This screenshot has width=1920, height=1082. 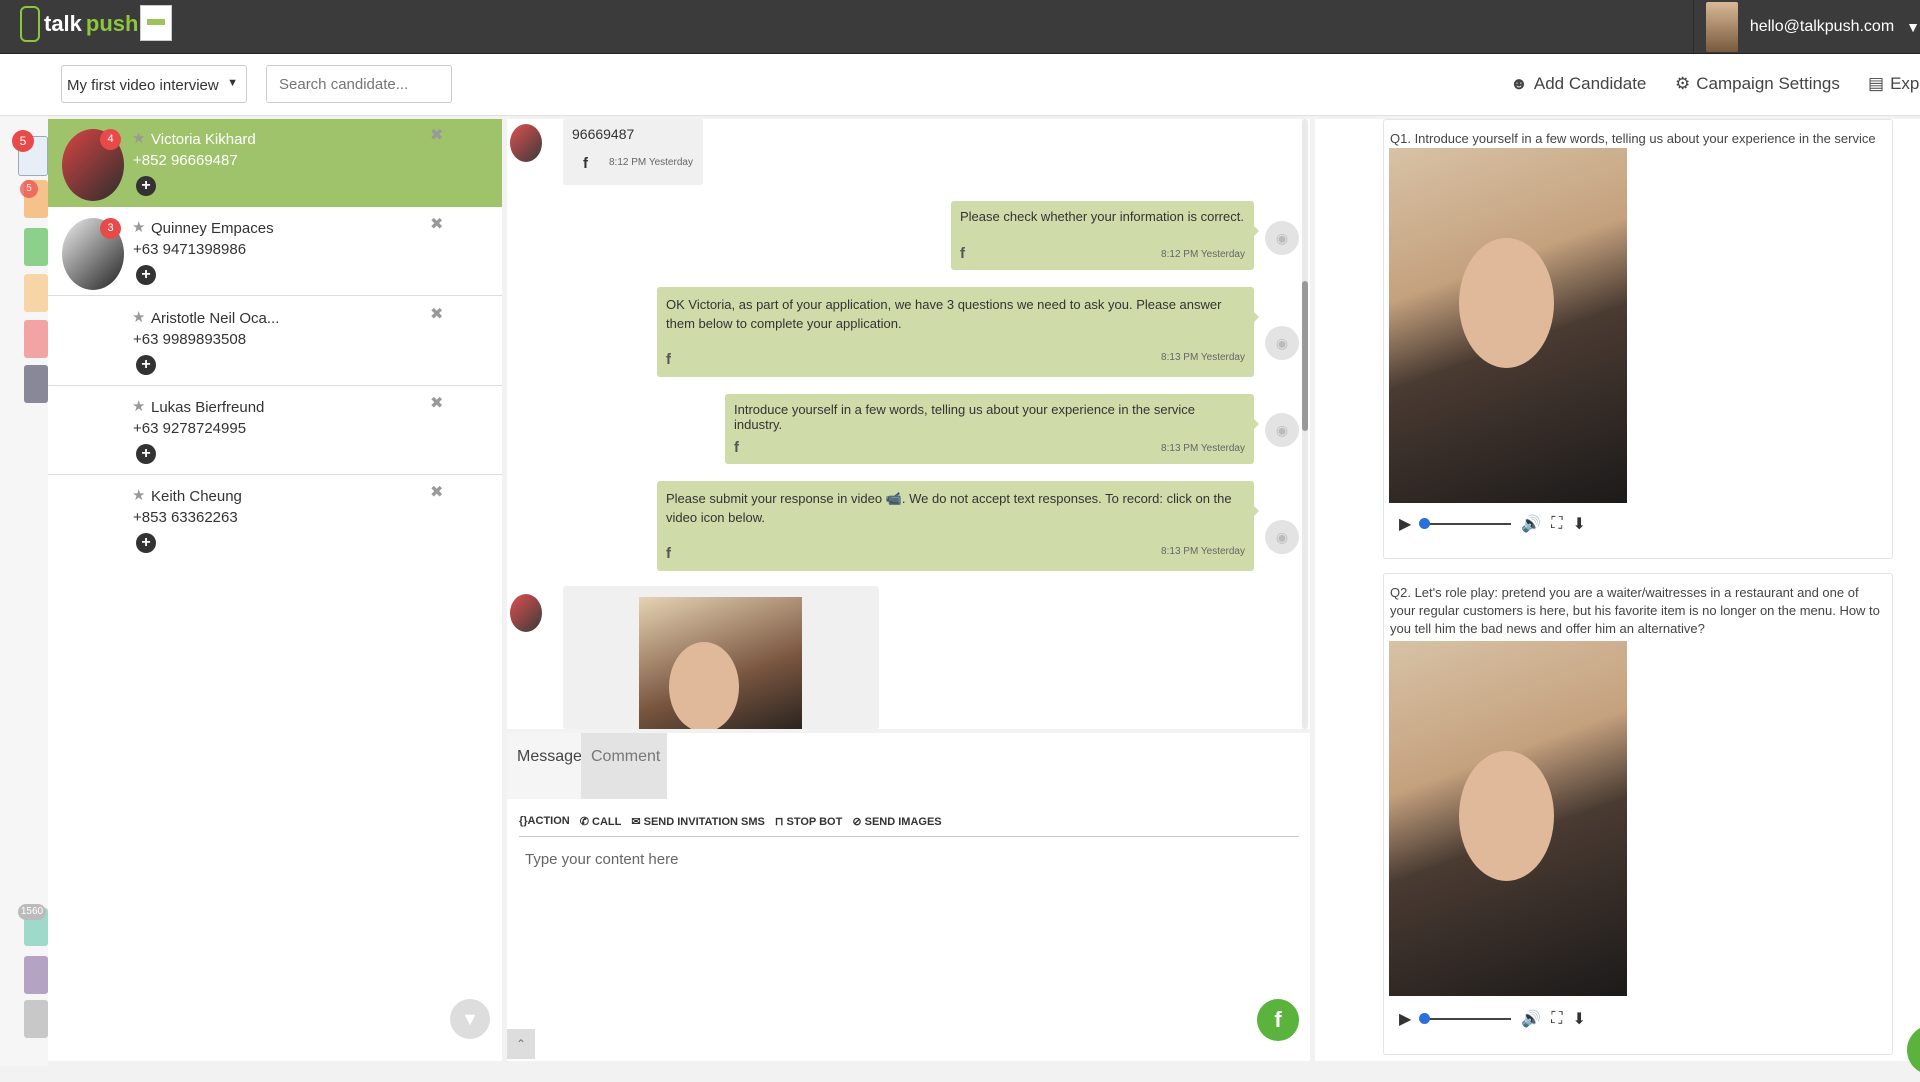 I want to click on rail-stage-flagged, so click(x=36, y=293).